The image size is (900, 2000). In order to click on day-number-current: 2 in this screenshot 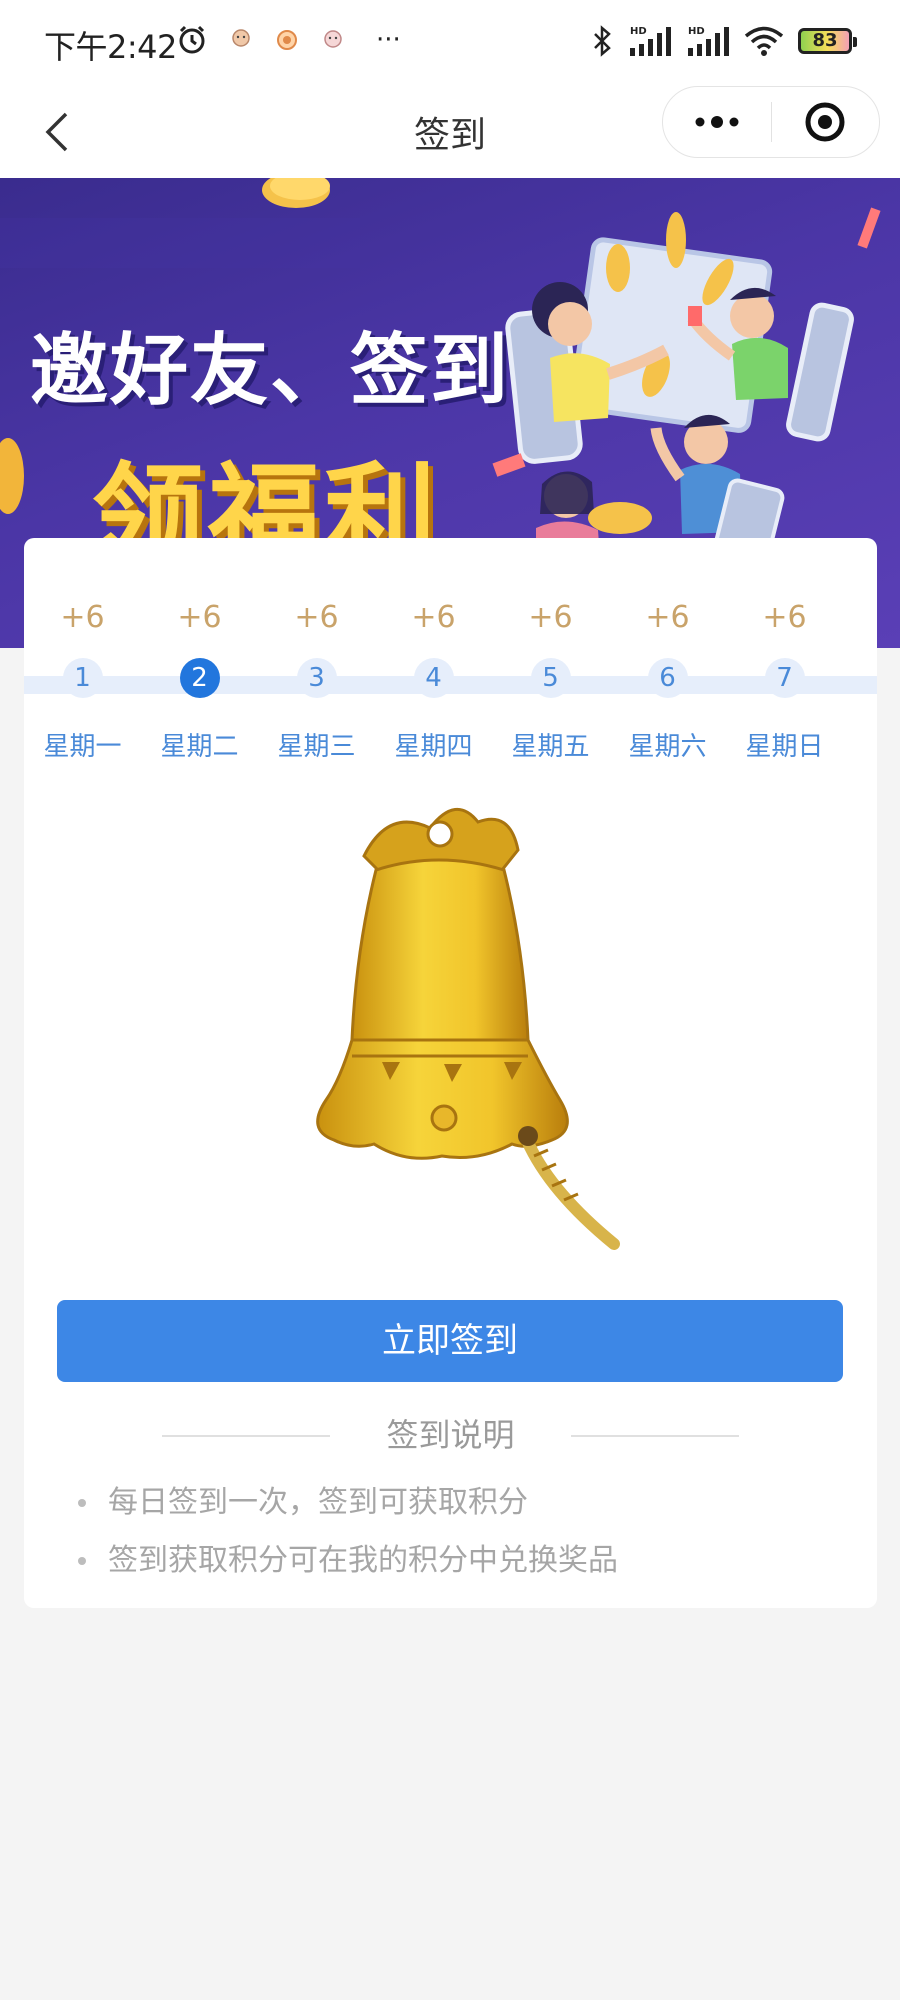, I will do `click(199, 678)`.